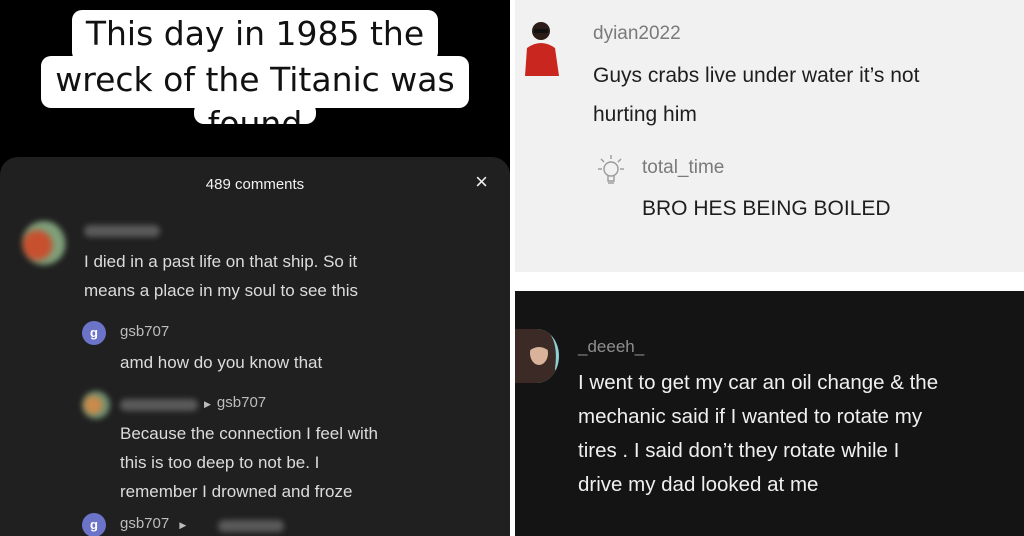 The image size is (1024, 536). What do you see at coordinates (766, 208) in the screenshot?
I see `reply-text: BRO HES BEING BOILED` at bounding box center [766, 208].